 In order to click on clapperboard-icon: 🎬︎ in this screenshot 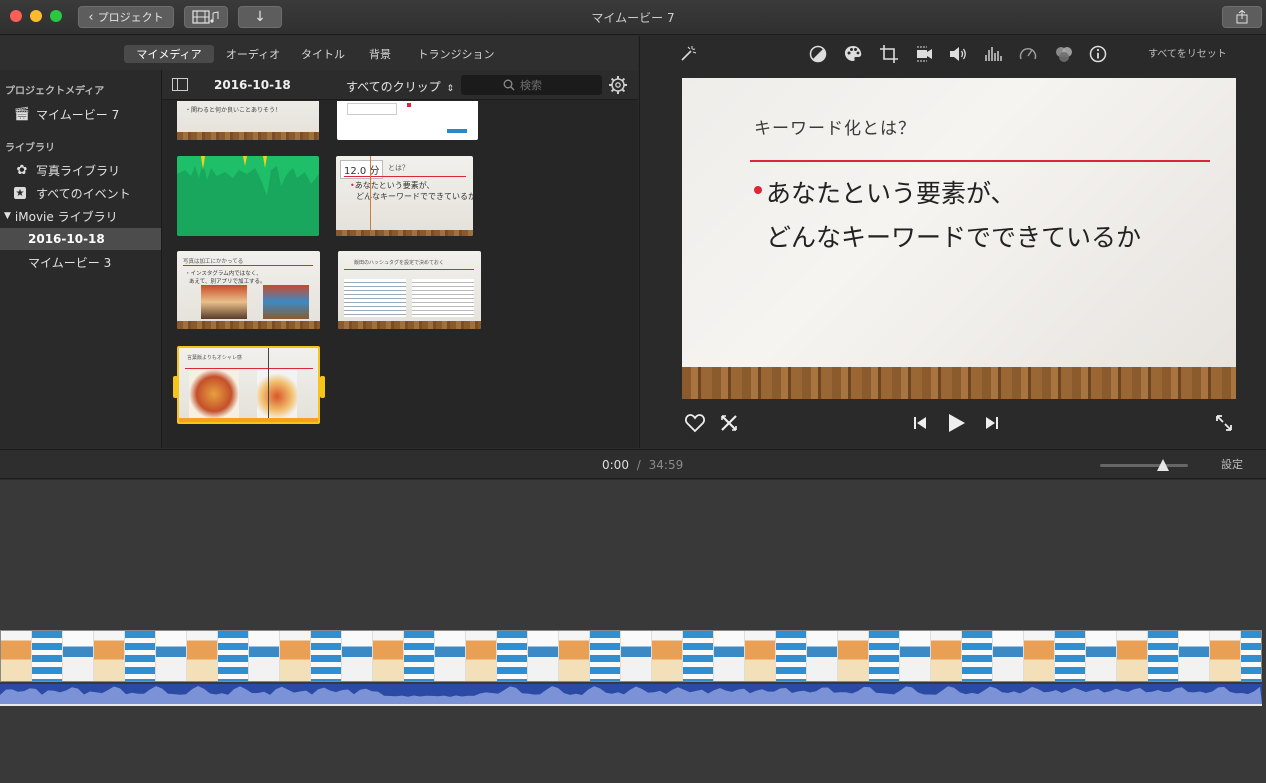, I will do `click(22, 114)`.